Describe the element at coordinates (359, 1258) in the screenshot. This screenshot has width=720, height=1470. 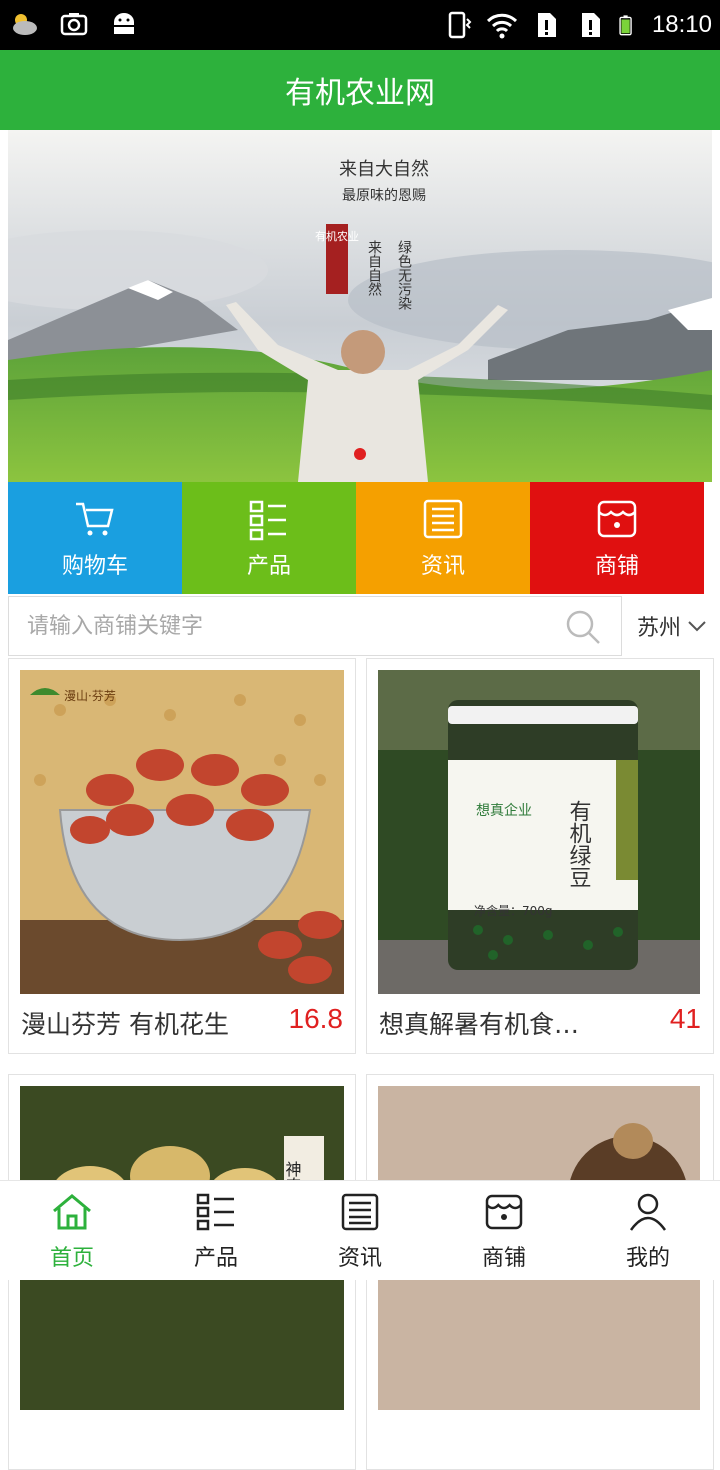
I see `nav-label: 资讯` at that location.